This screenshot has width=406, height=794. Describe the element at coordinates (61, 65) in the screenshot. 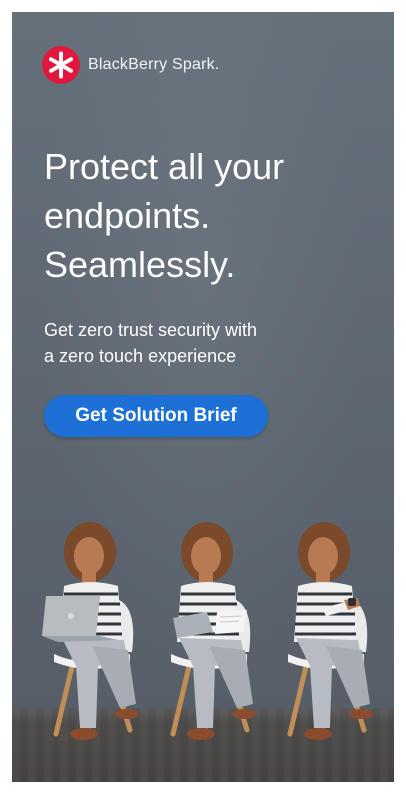

I see `blackberry-spark-logo-icon` at that location.